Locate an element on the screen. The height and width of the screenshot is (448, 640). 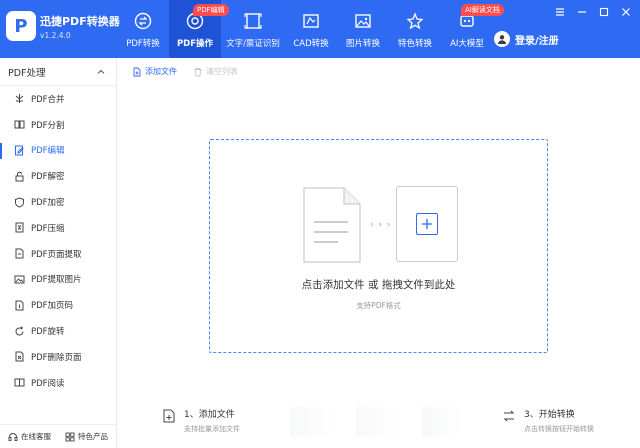
sidebar-item-split: PDF分割 is located at coordinates (58, 125).